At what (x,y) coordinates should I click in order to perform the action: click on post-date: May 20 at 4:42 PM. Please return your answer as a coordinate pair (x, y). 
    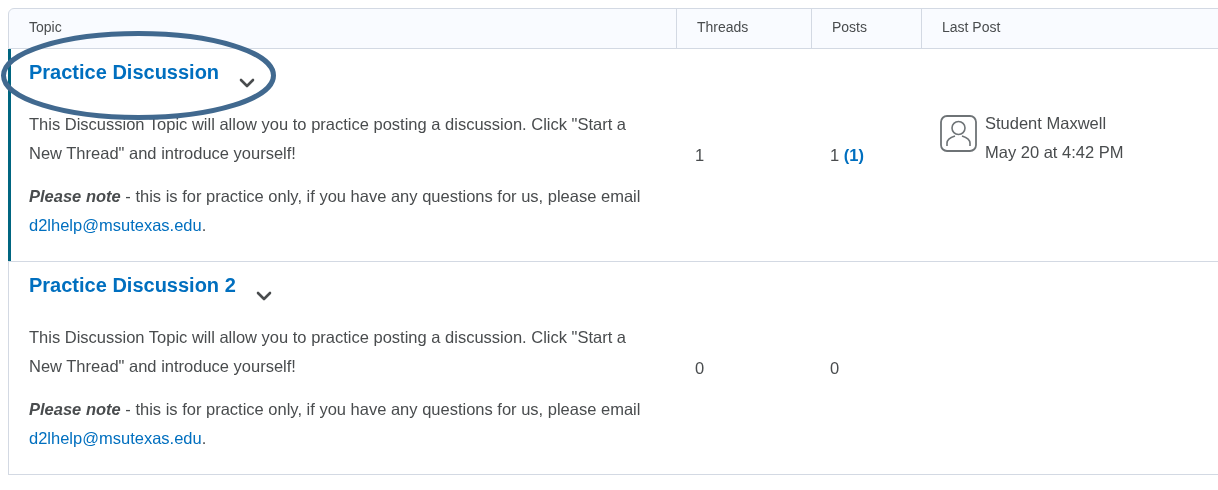
    Looking at the image, I should click on (1054, 152).